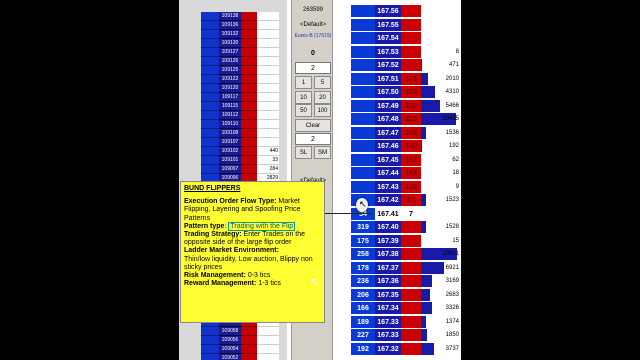 The height and width of the screenshot is (360, 640). I want to click on mini-ladder-row: 109097 284, so click(233, 169).